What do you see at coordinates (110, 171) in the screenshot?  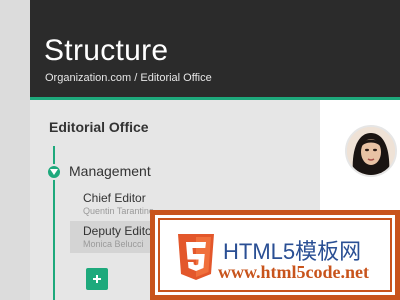 I see `group-label-management: Management` at bounding box center [110, 171].